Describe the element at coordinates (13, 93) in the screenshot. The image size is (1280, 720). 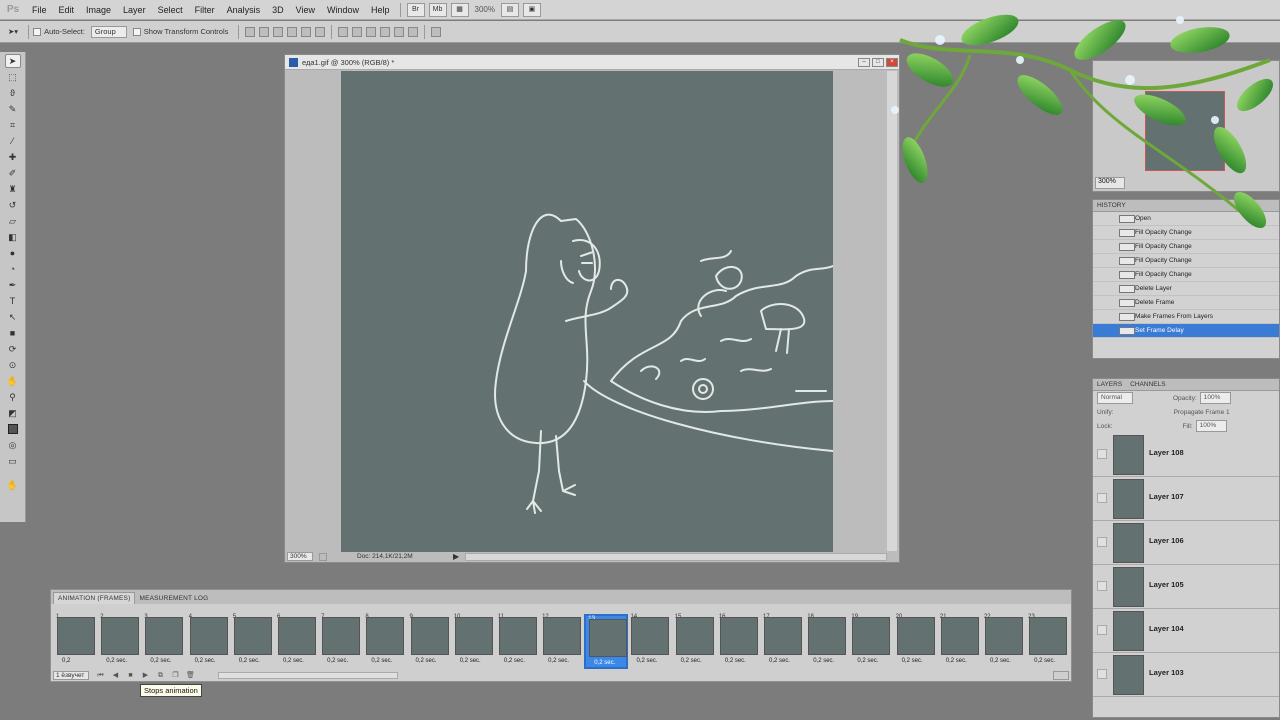
I see `lasso-tool-icon: ϑ` at that location.